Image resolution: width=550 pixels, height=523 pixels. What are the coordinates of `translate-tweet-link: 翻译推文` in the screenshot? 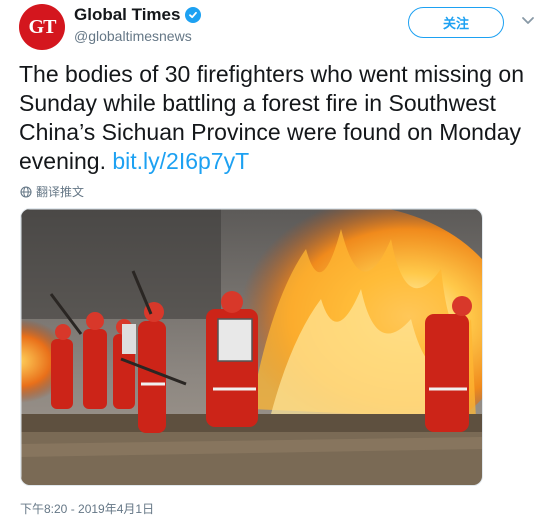 It's located at (52, 191).